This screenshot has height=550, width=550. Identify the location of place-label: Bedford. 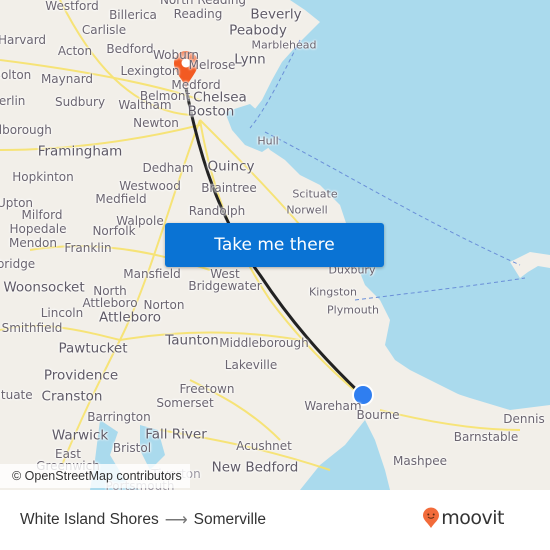
(130, 49).